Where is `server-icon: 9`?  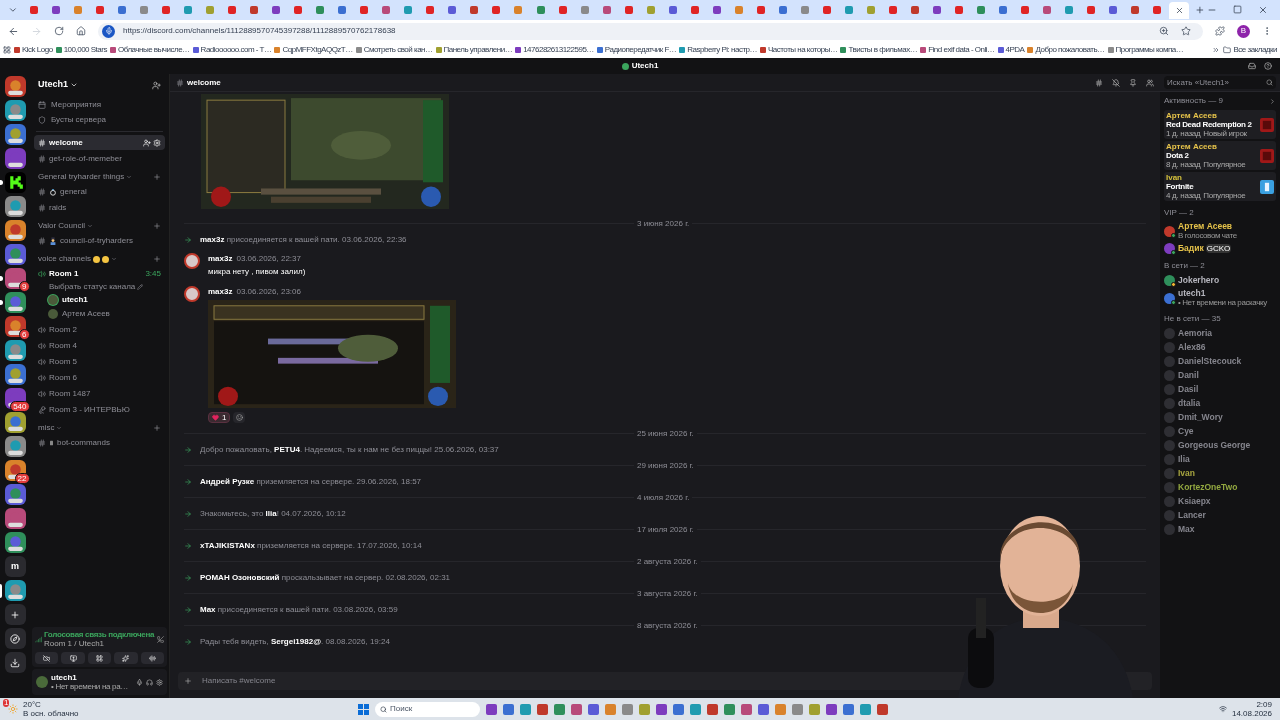
server-icon: 9 is located at coordinates (15, 278).